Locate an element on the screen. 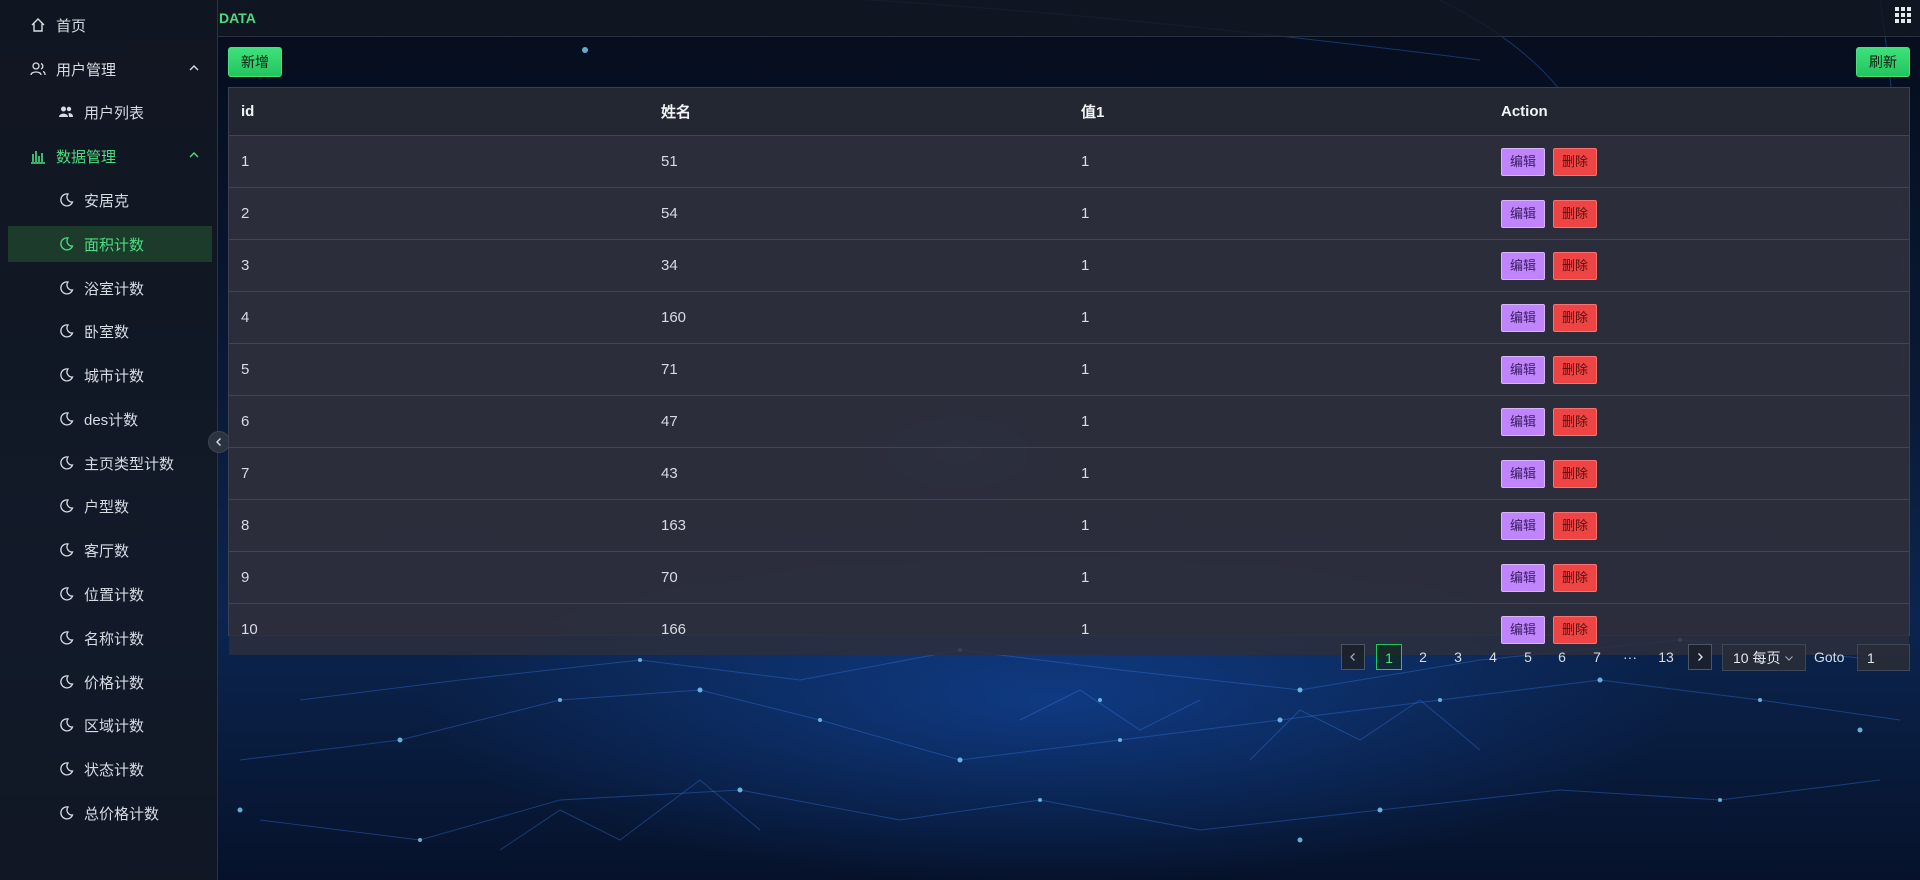 This screenshot has width=1920, height=880. table-row: 7 43 1 编辑 删除 is located at coordinates (1069, 473).